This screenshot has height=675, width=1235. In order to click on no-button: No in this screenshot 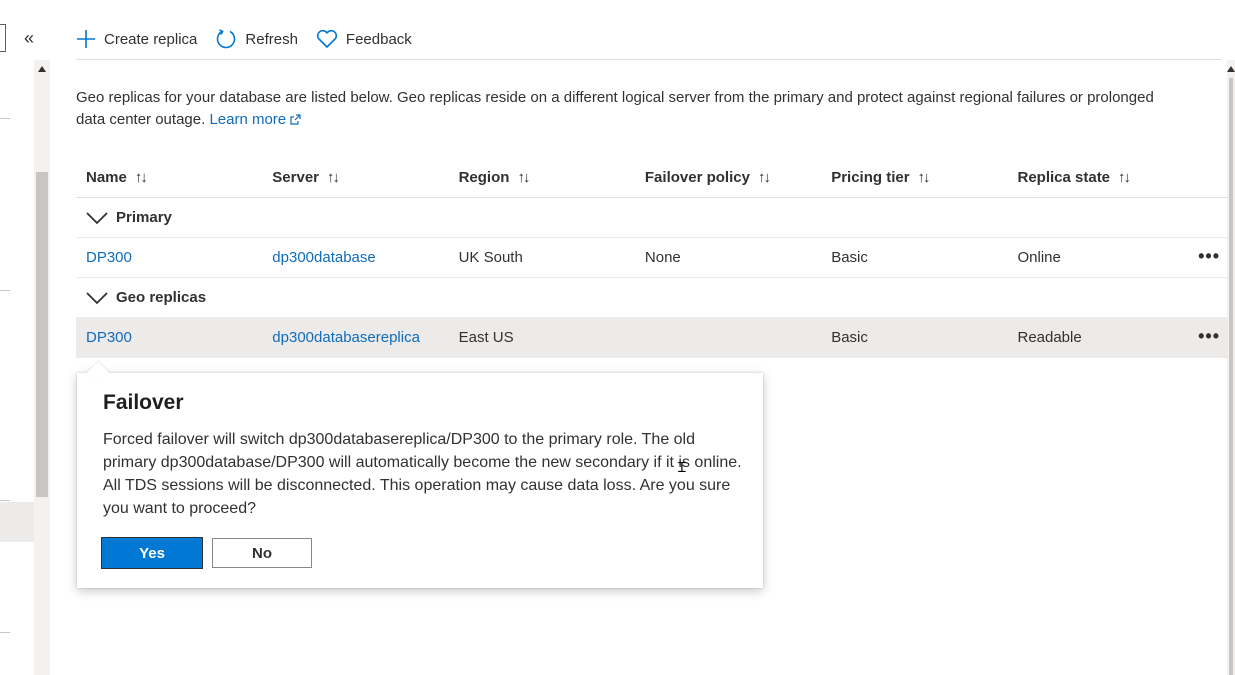, I will do `click(262, 553)`.